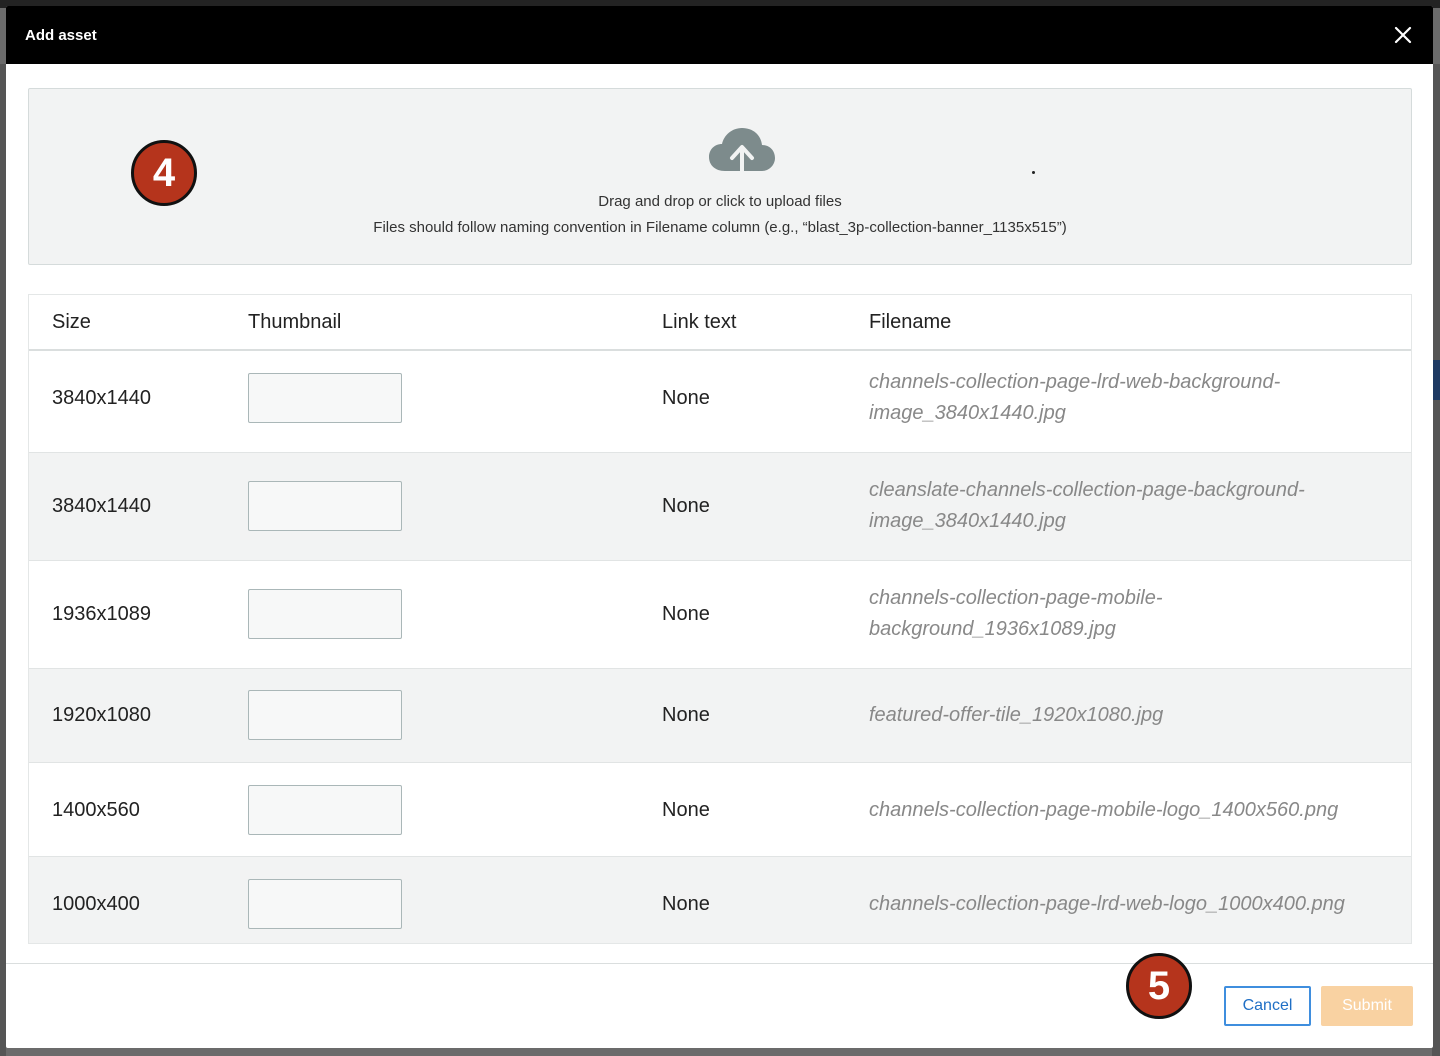  I want to click on cloud-upload-icon, so click(742, 155).